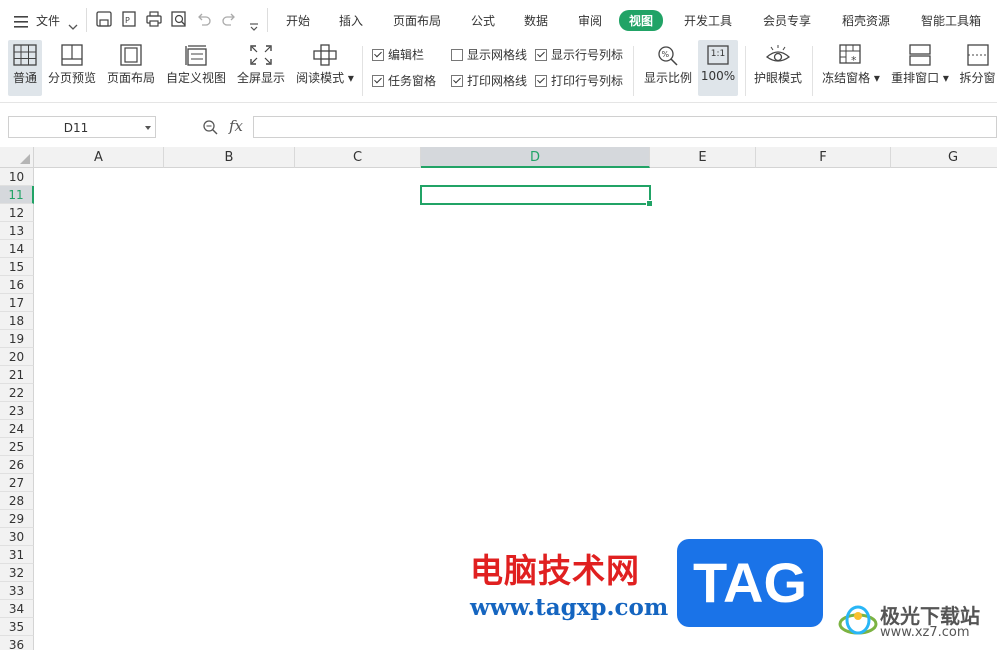  I want to click on row-header: 20, so click(17, 357).